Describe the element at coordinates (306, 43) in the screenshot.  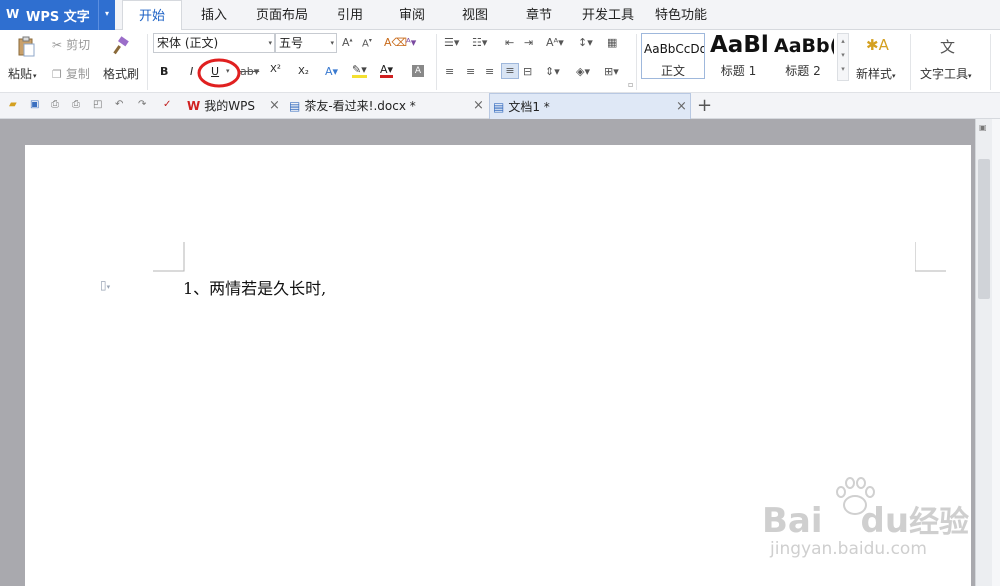
I see `font-size-select: 五号 ▾` at that location.